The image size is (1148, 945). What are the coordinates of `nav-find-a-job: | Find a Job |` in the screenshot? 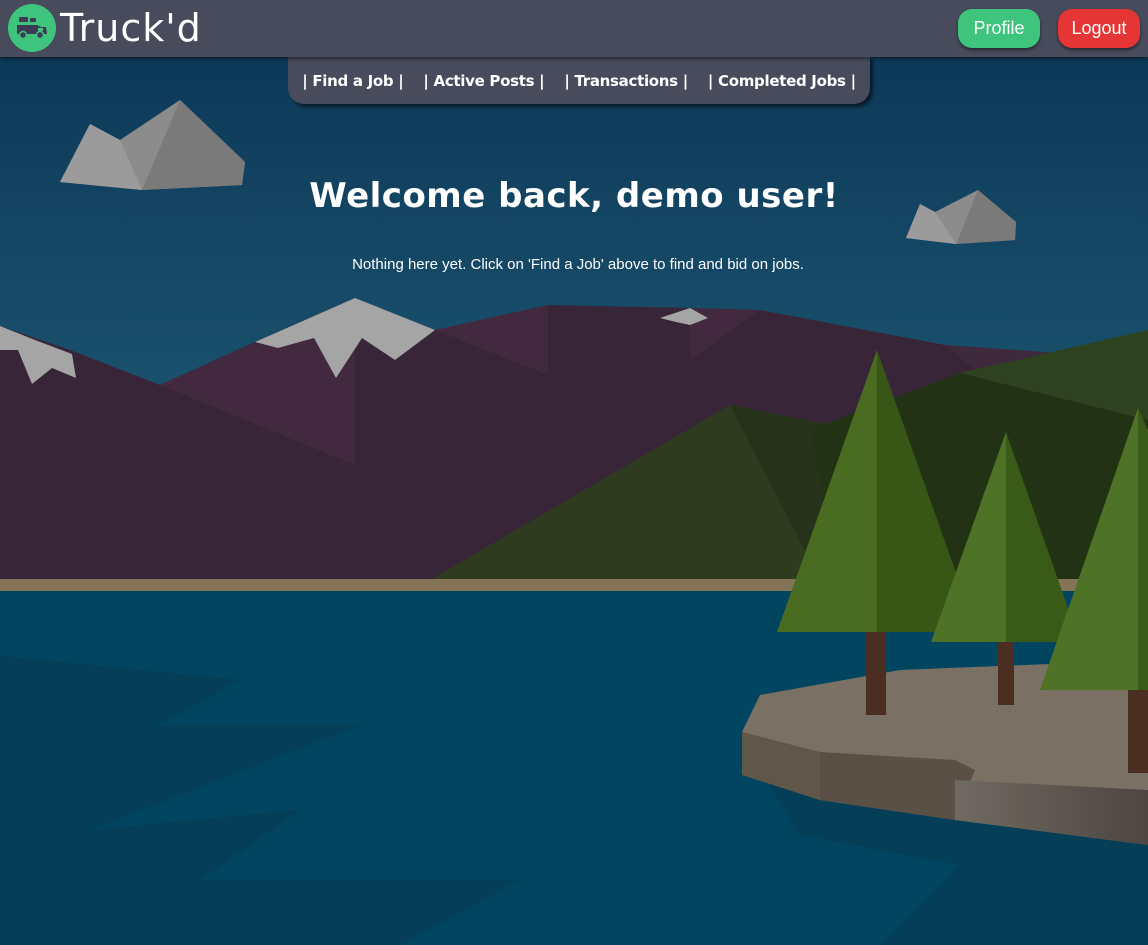 It's located at (353, 81).